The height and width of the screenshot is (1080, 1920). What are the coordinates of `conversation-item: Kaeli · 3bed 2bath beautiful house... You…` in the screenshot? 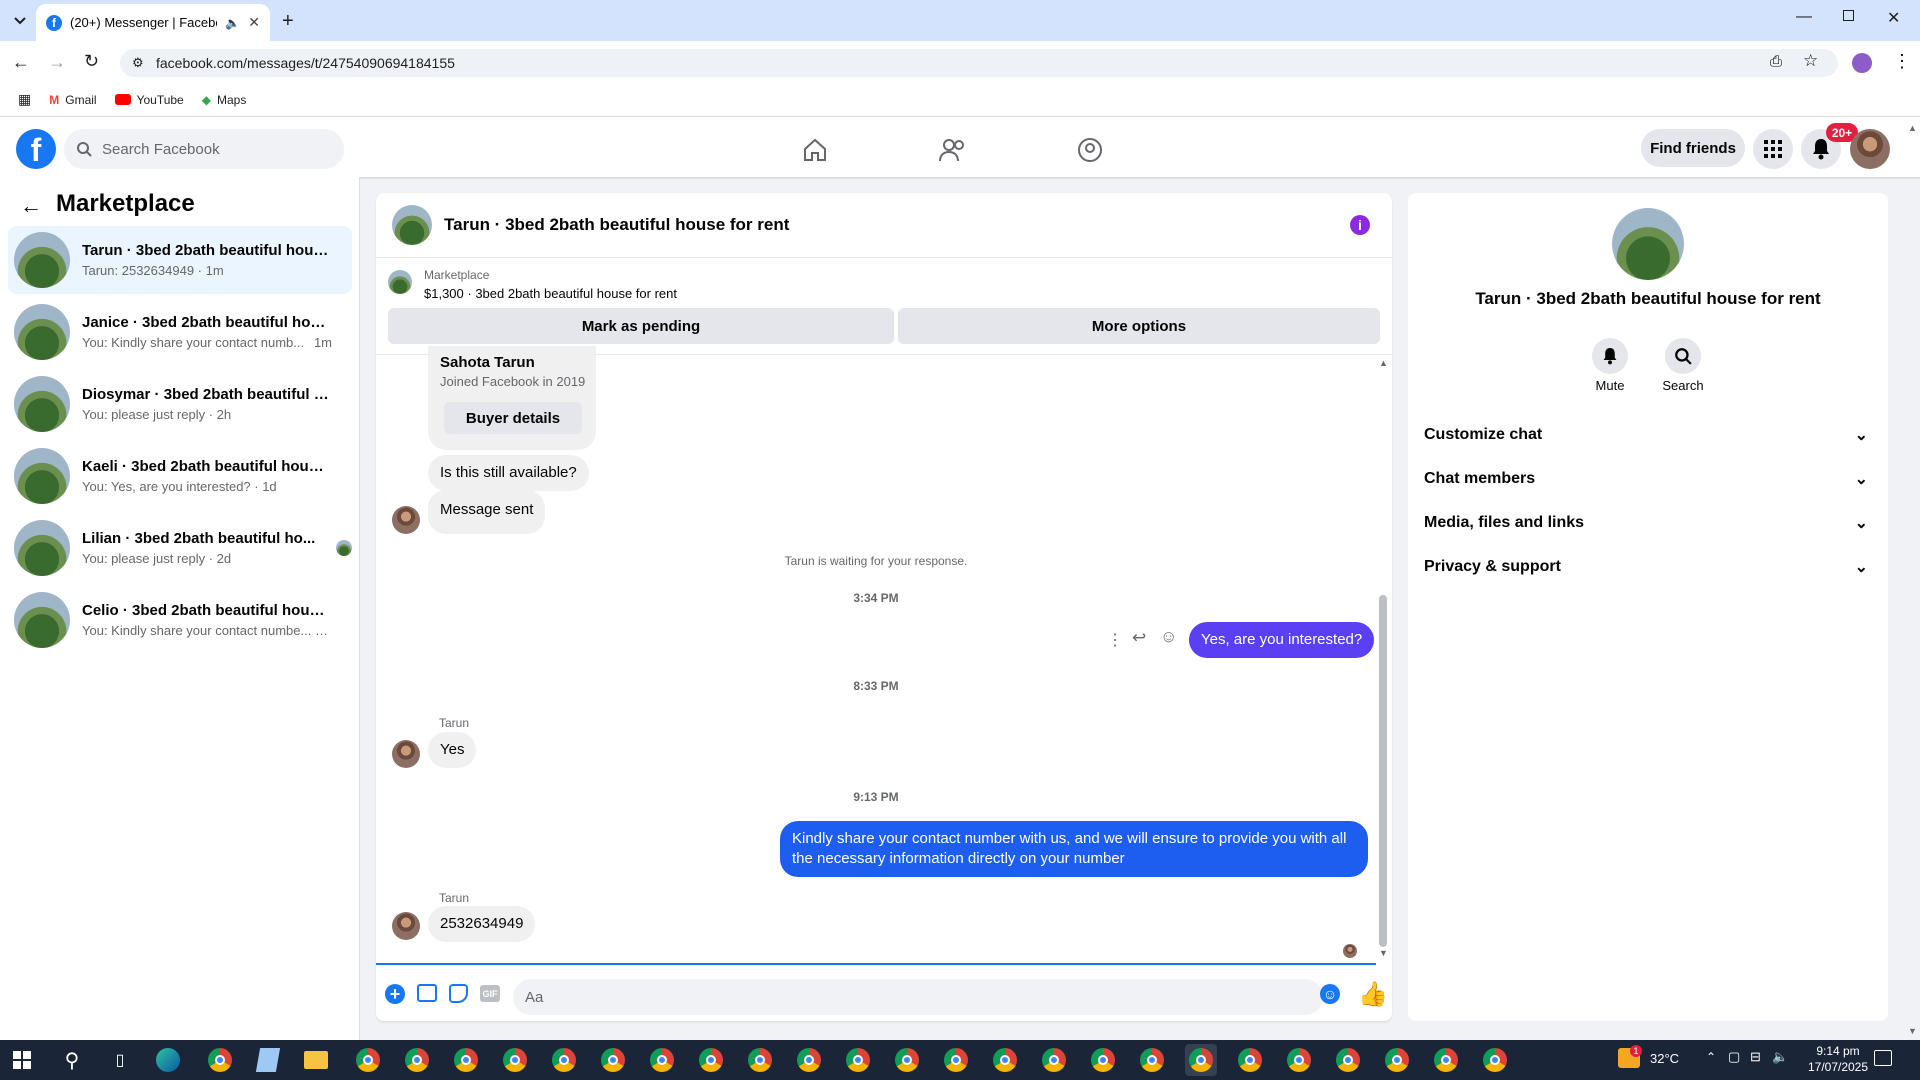 It's located at (180, 476).